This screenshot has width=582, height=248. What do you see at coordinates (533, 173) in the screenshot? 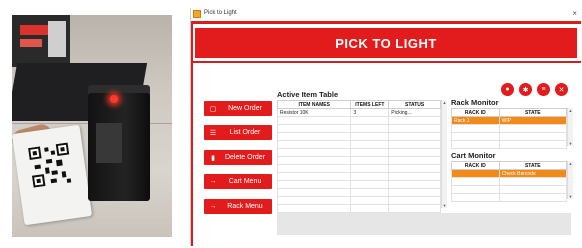
I see `cart-state-cell: Check Barcode` at bounding box center [533, 173].